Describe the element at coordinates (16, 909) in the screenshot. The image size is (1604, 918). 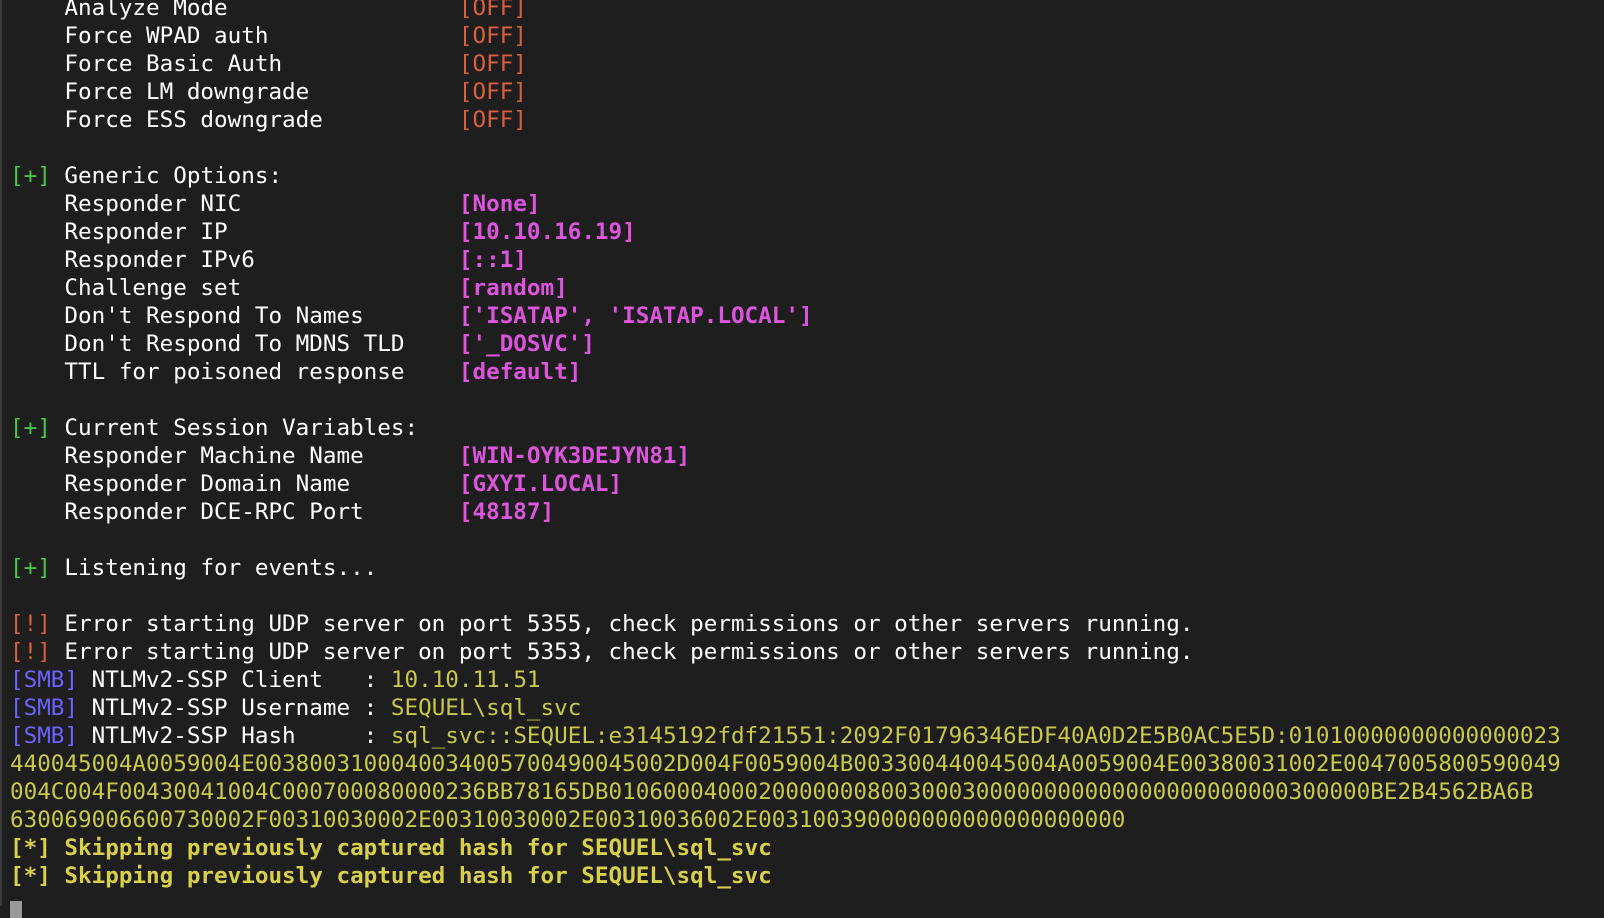
I see `text-cursor` at that location.